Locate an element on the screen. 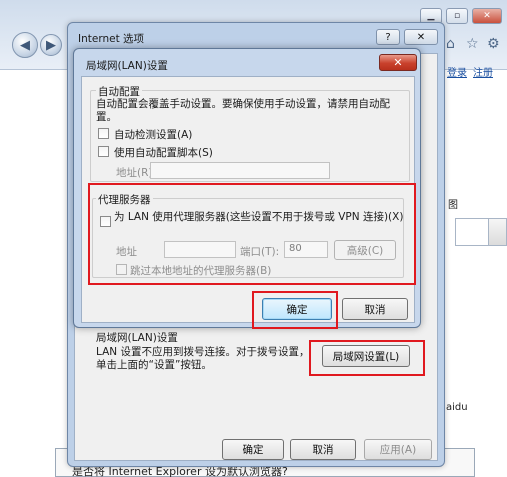 The image size is (507, 477). back-arrow-icon: ◀ is located at coordinates (25, 45).